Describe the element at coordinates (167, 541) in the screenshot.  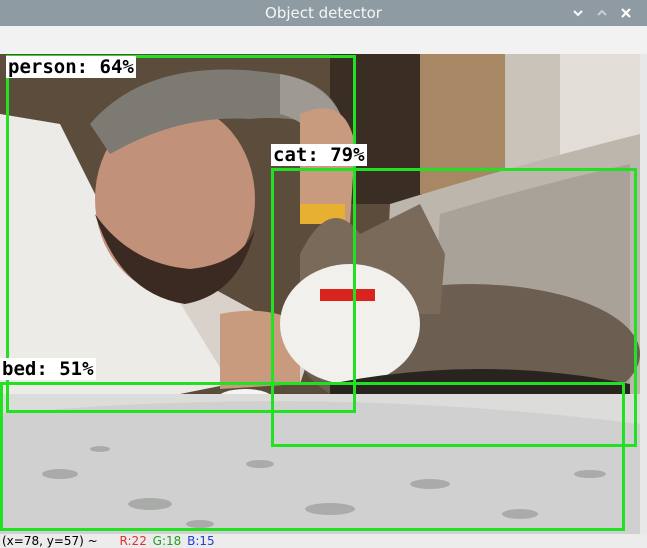
I see `green-value: G:18` at that location.